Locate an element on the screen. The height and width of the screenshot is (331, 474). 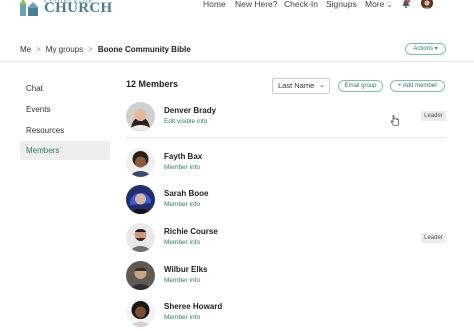
logo-text-main: CHURCH is located at coordinates (78, 8).